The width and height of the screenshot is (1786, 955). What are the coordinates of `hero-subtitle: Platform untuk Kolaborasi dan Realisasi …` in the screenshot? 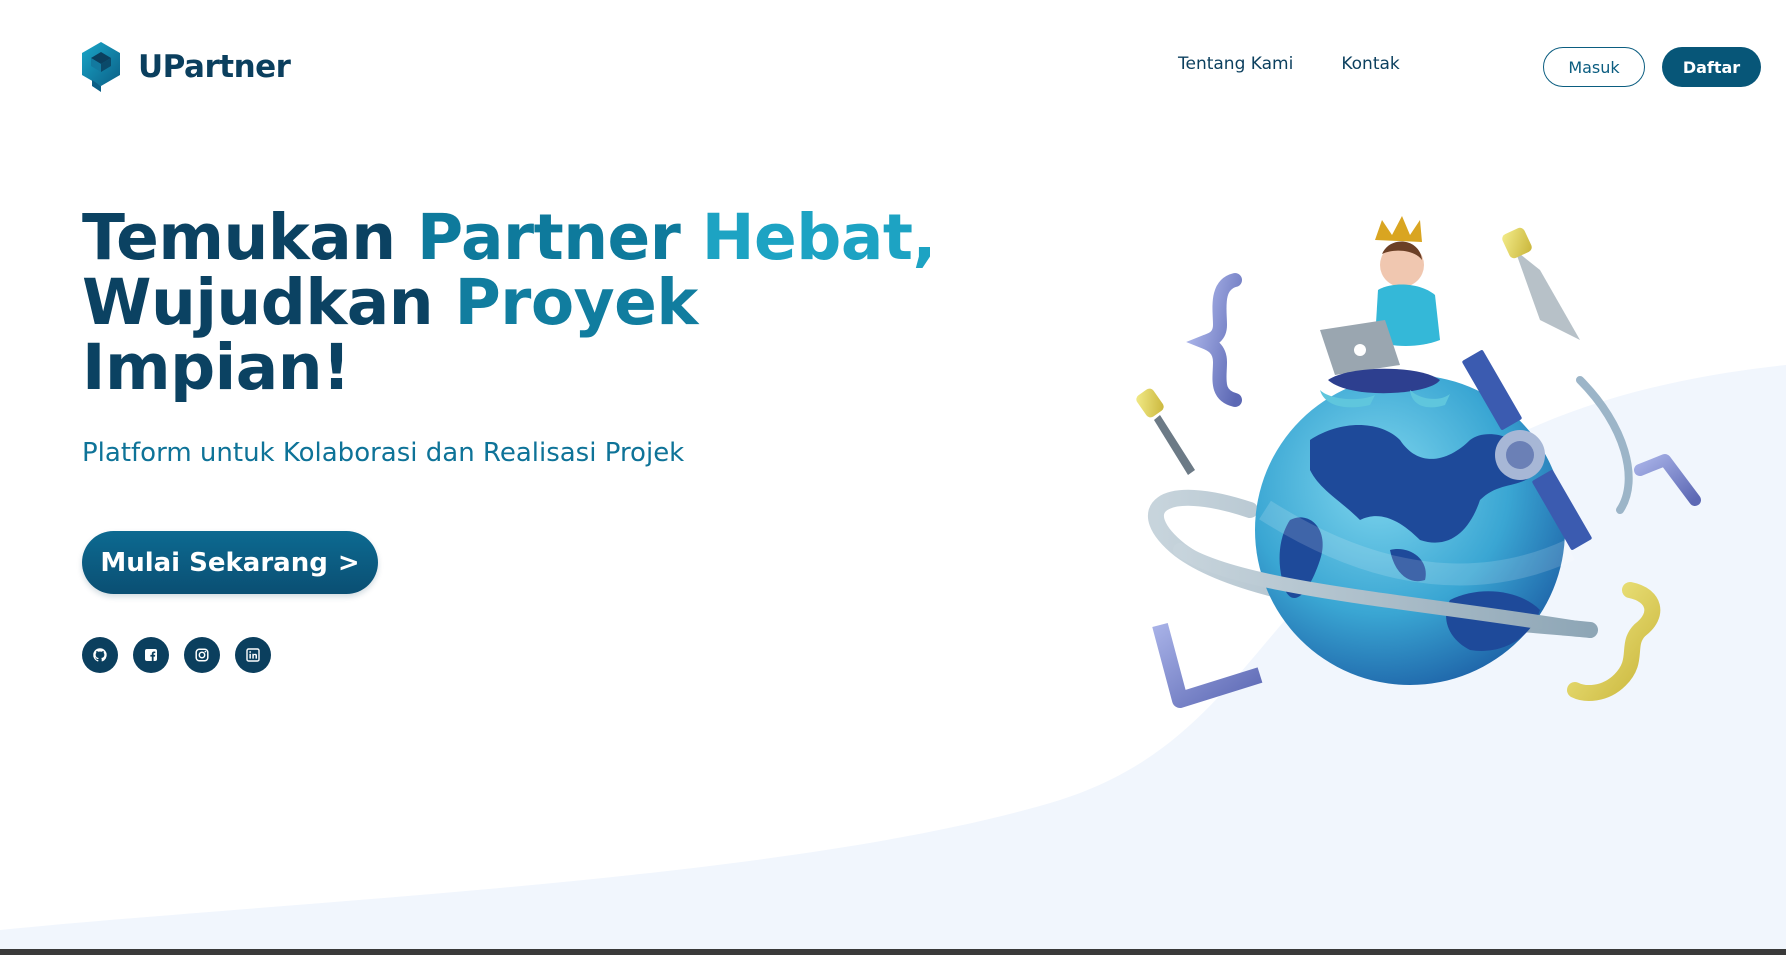 It's located at (383, 453).